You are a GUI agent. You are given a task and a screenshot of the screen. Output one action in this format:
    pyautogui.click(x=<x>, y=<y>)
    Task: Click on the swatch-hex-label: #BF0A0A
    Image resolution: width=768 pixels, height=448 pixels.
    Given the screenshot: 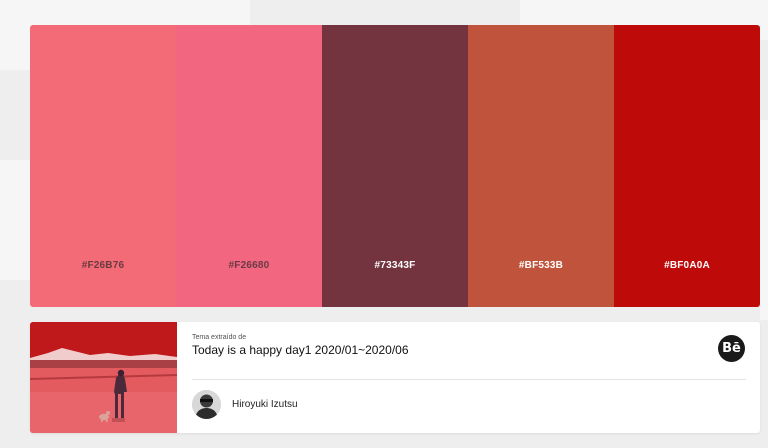 What is the action you would take?
    pyautogui.click(x=687, y=265)
    